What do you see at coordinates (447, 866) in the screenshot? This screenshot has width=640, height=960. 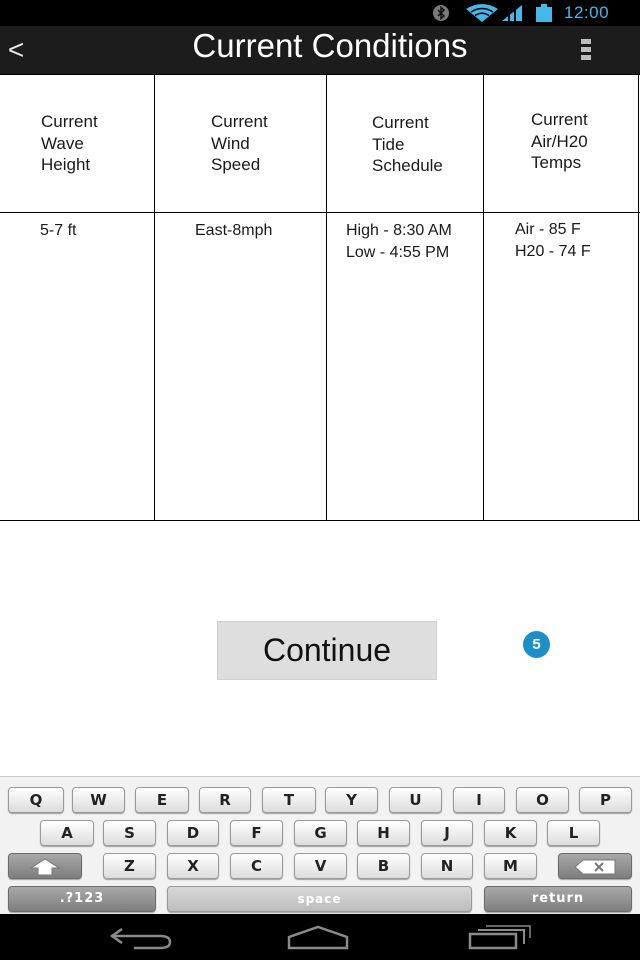 I see `key-n: N` at bounding box center [447, 866].